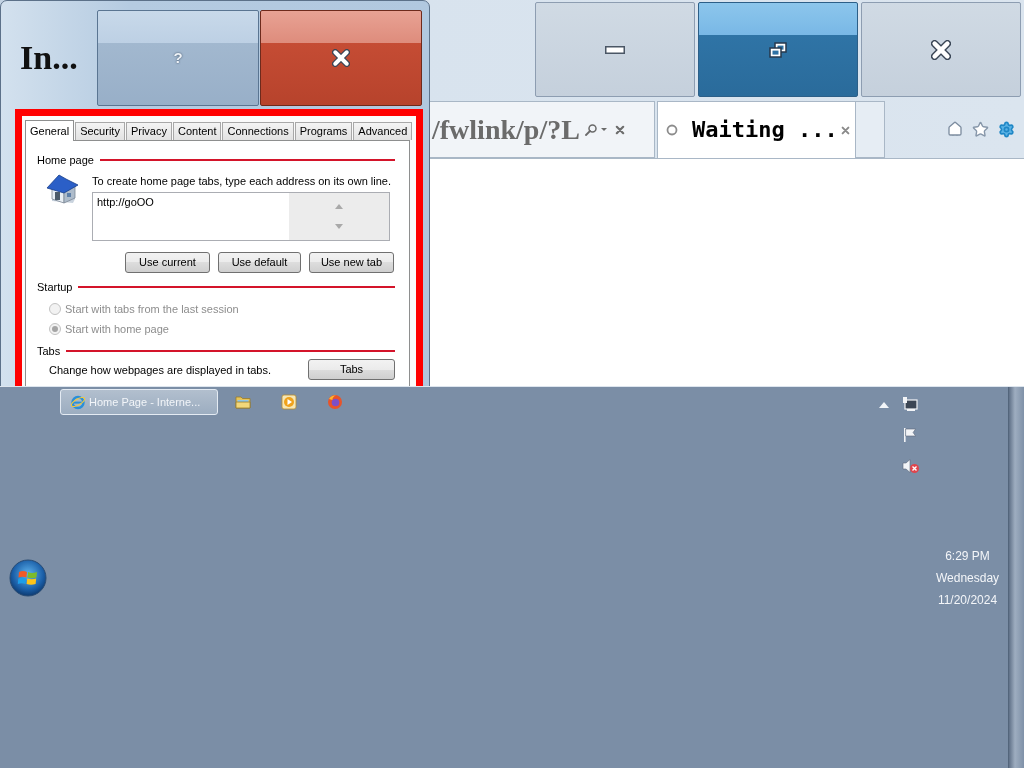  I want to click on minimize-button, so click(615, 49).